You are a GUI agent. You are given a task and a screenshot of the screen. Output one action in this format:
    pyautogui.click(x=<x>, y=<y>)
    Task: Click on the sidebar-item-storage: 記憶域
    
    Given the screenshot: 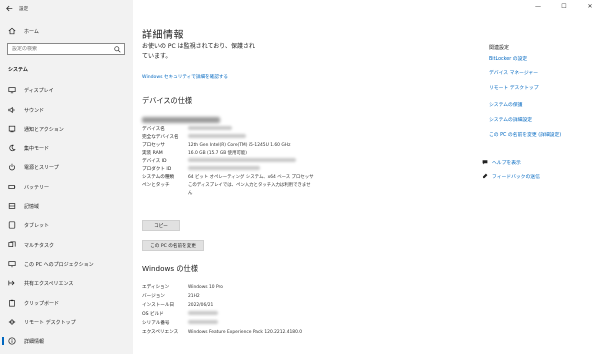 What is the action you would take?
    pyautogui.click(x=66, y=206)
    